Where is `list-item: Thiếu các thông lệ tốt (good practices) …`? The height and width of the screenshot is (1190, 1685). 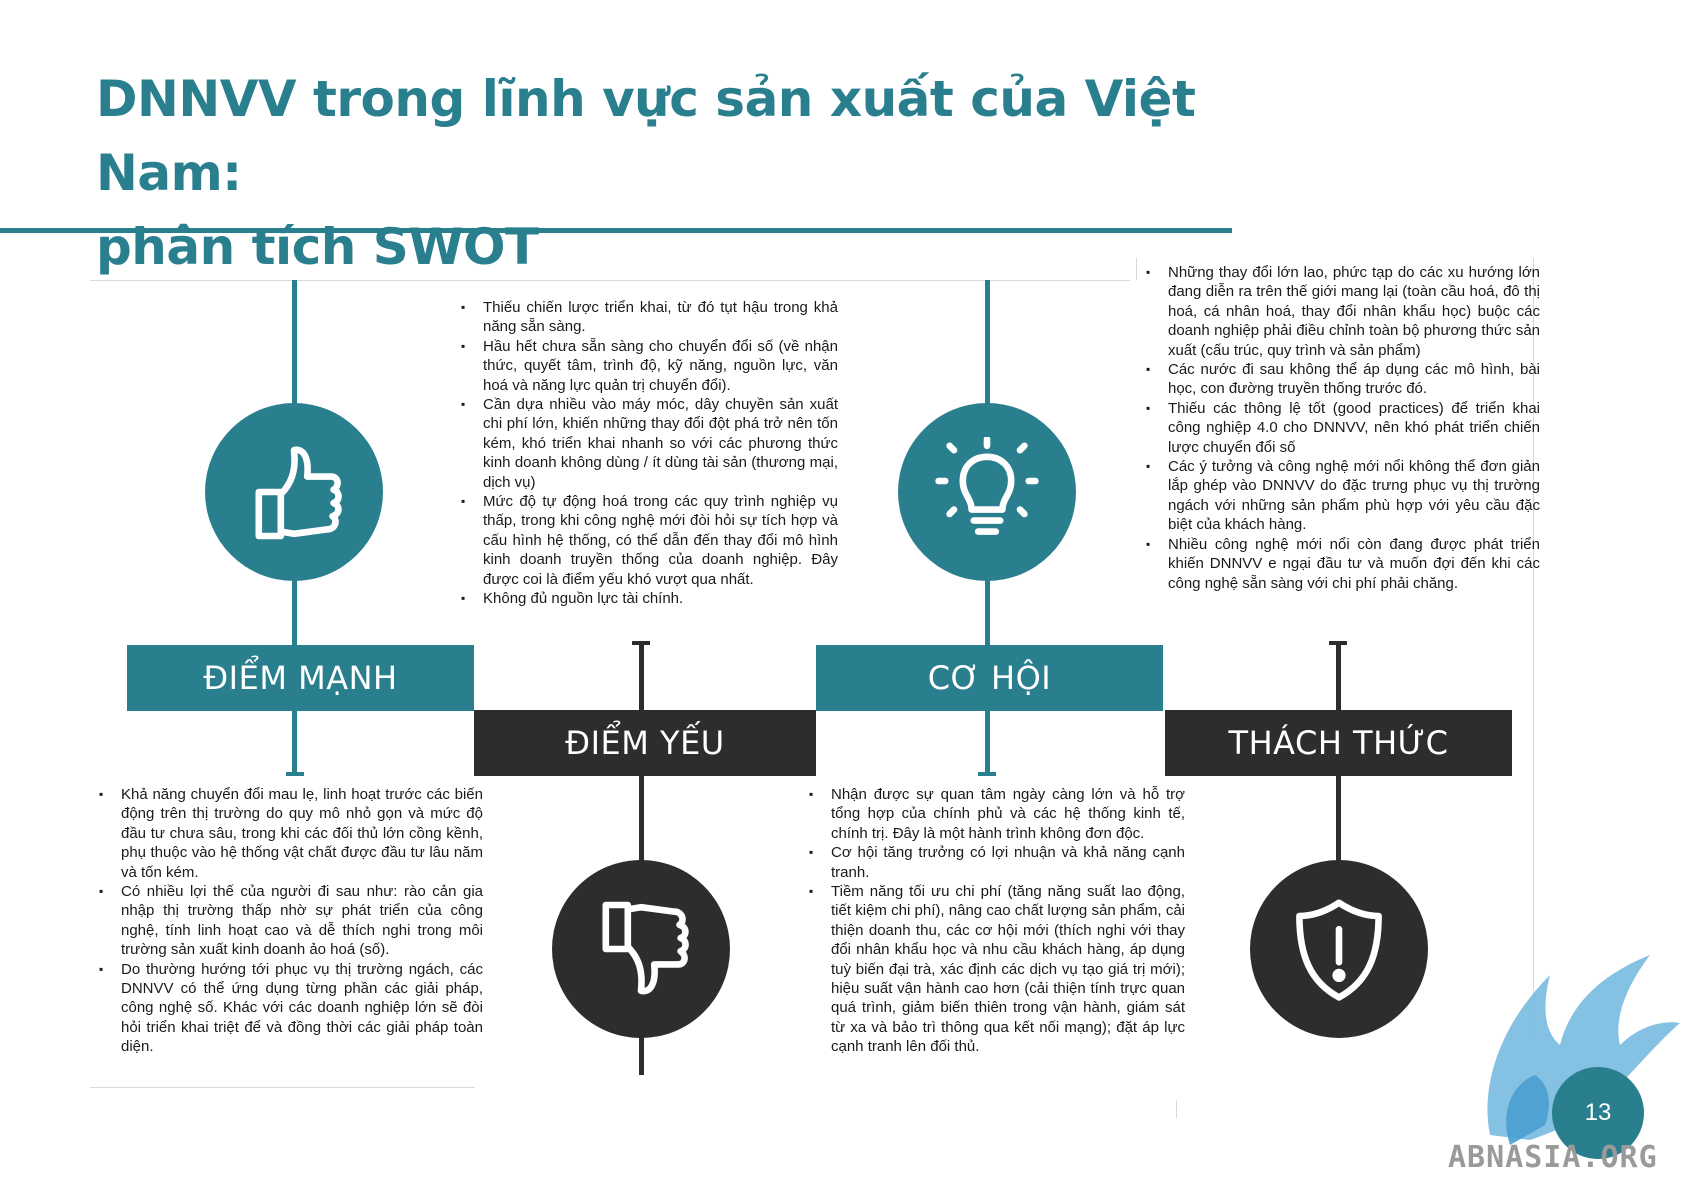
list-item: Thiếu các thông lệ tốt (good practices) … is located at coordinates (1343, 428).